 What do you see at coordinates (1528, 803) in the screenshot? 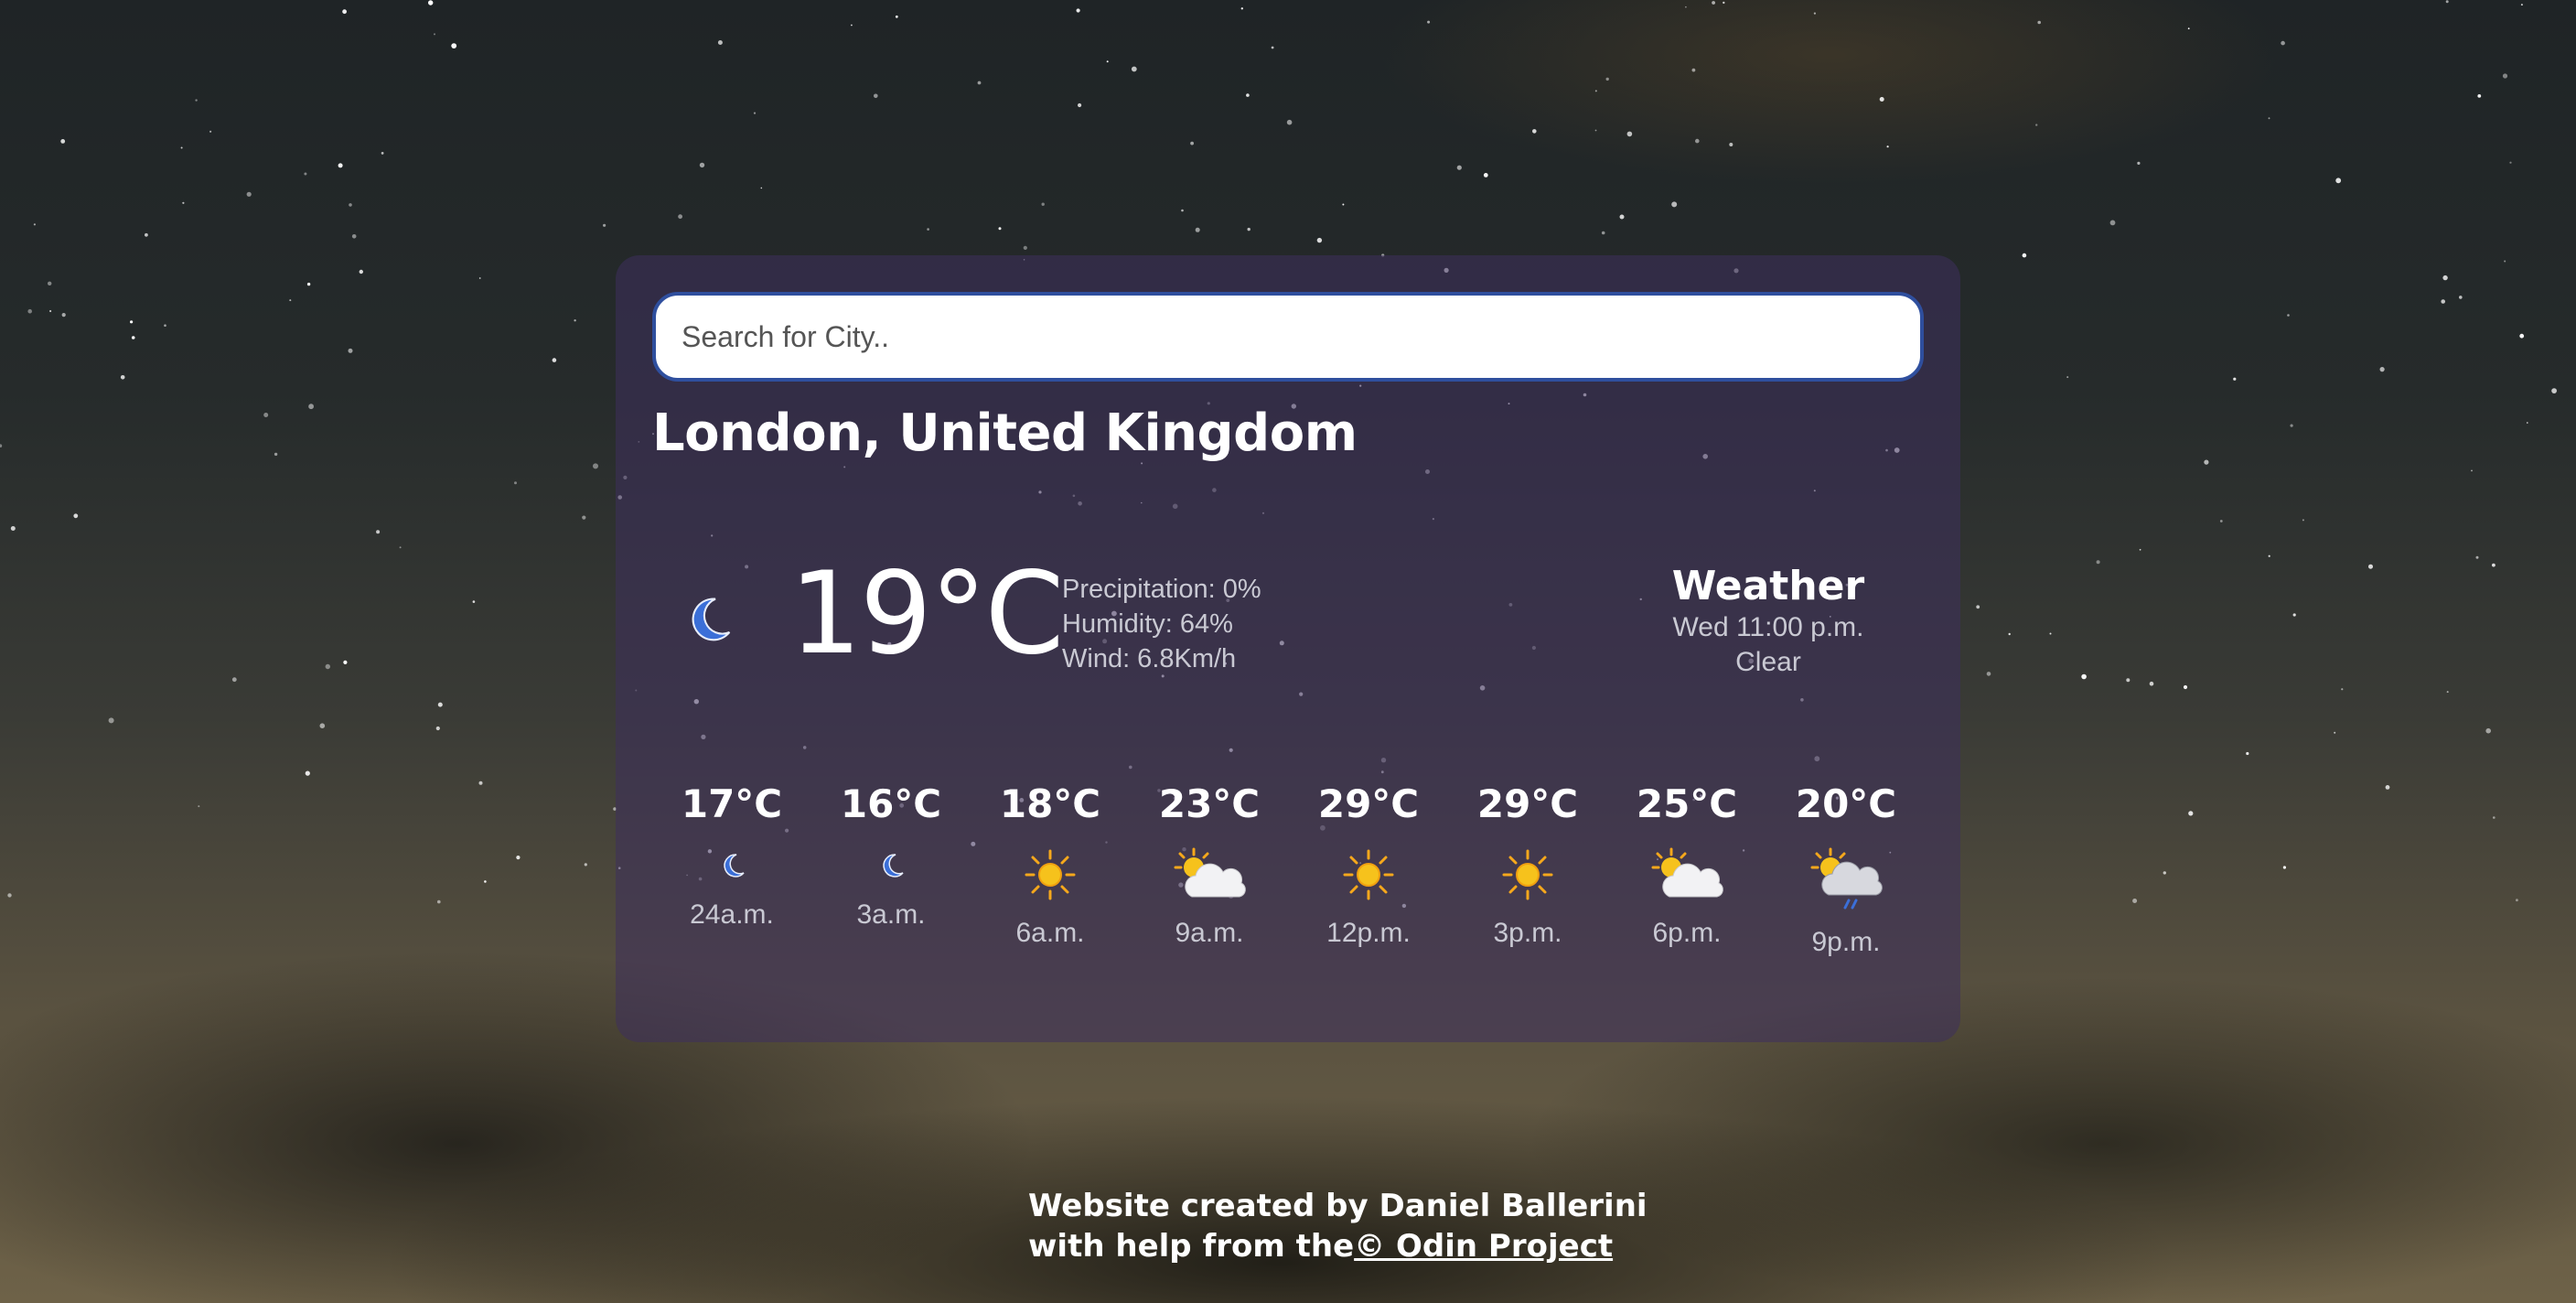
I see `forecast-temp: 29°C` at bounding box center [1528, 803].